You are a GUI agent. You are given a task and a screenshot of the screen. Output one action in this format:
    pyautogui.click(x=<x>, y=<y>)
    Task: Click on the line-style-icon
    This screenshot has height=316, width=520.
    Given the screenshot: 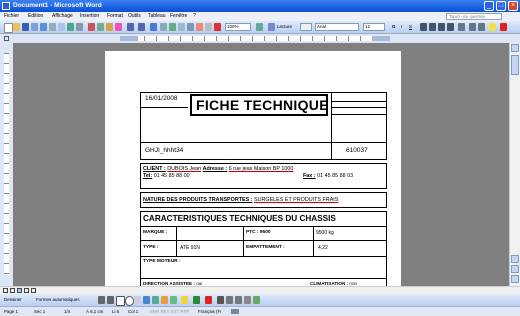 What is the action you would take?
    pyautogui.click(x=220, y=300)
    